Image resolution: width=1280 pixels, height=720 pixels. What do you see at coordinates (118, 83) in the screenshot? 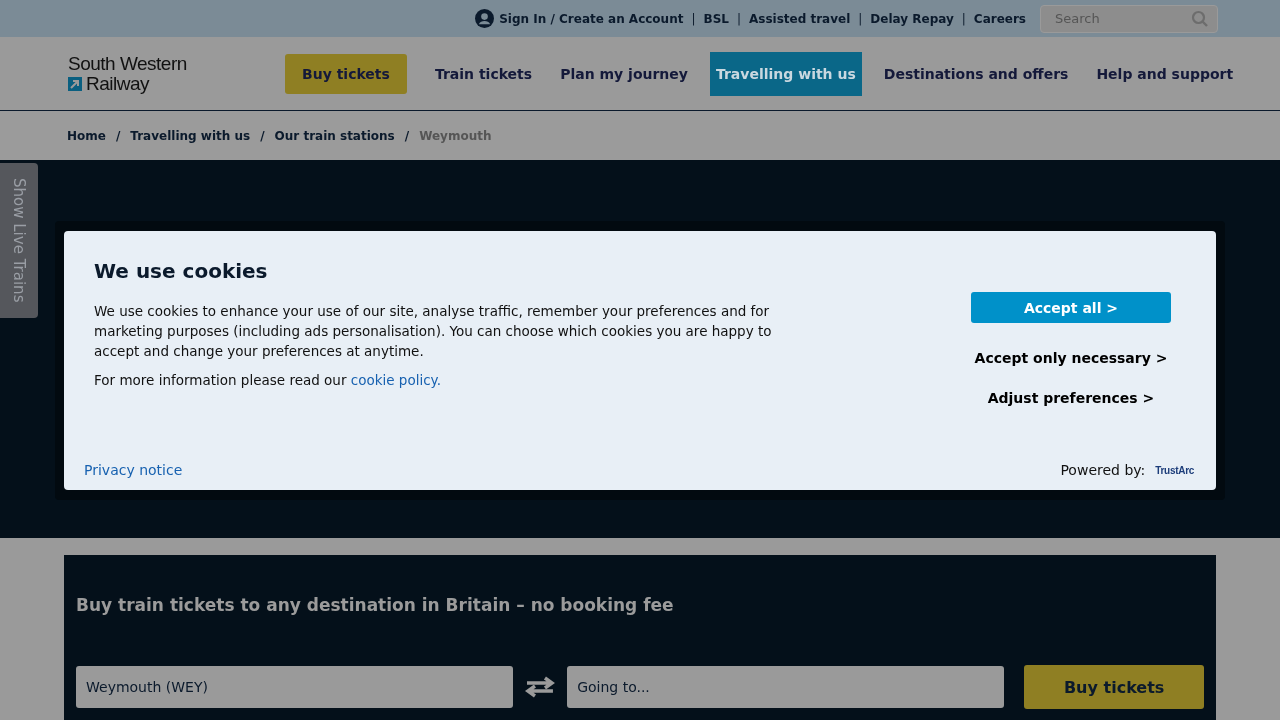
I see `logo-text: Railway` at bounding box center [118, 83].